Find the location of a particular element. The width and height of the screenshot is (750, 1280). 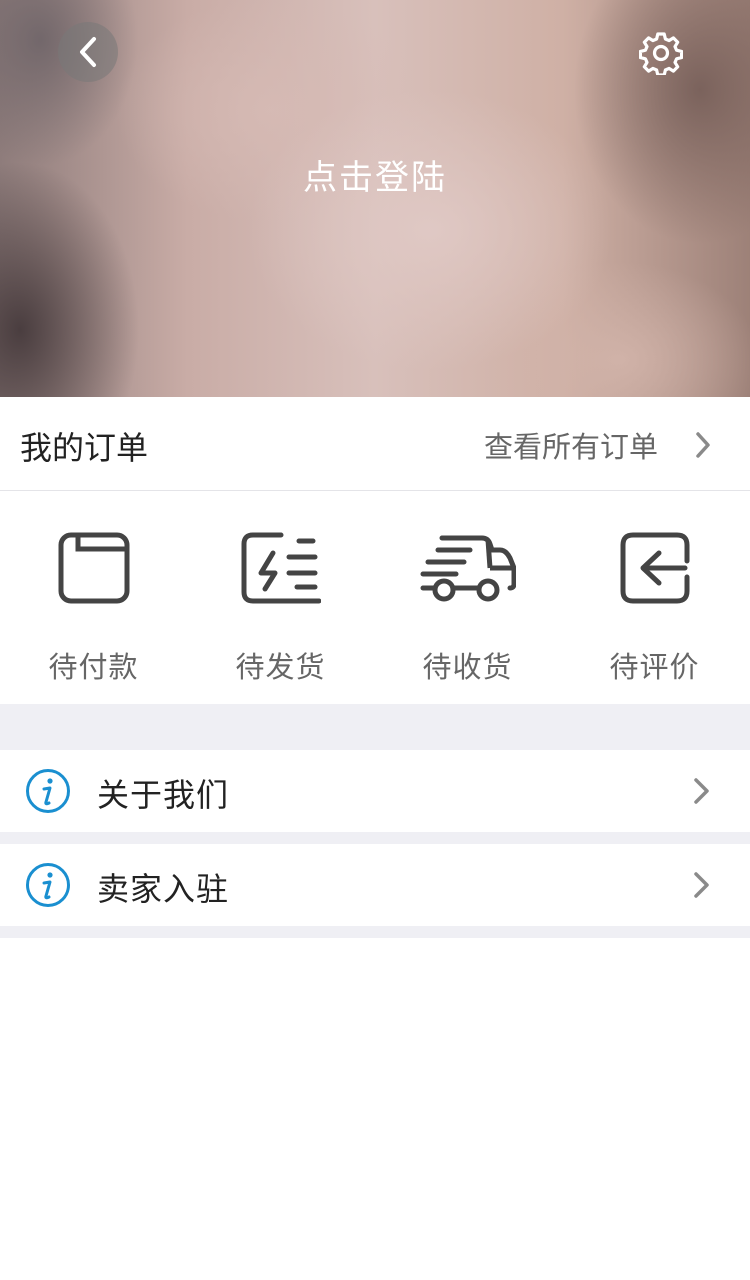

view-all-orders-link: 查看所有订单 is located at coordinates (598, 445).